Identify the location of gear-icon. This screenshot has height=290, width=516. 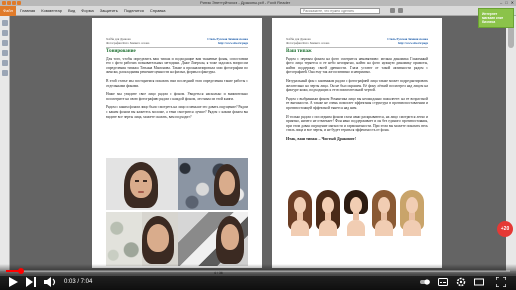
(461, 282).